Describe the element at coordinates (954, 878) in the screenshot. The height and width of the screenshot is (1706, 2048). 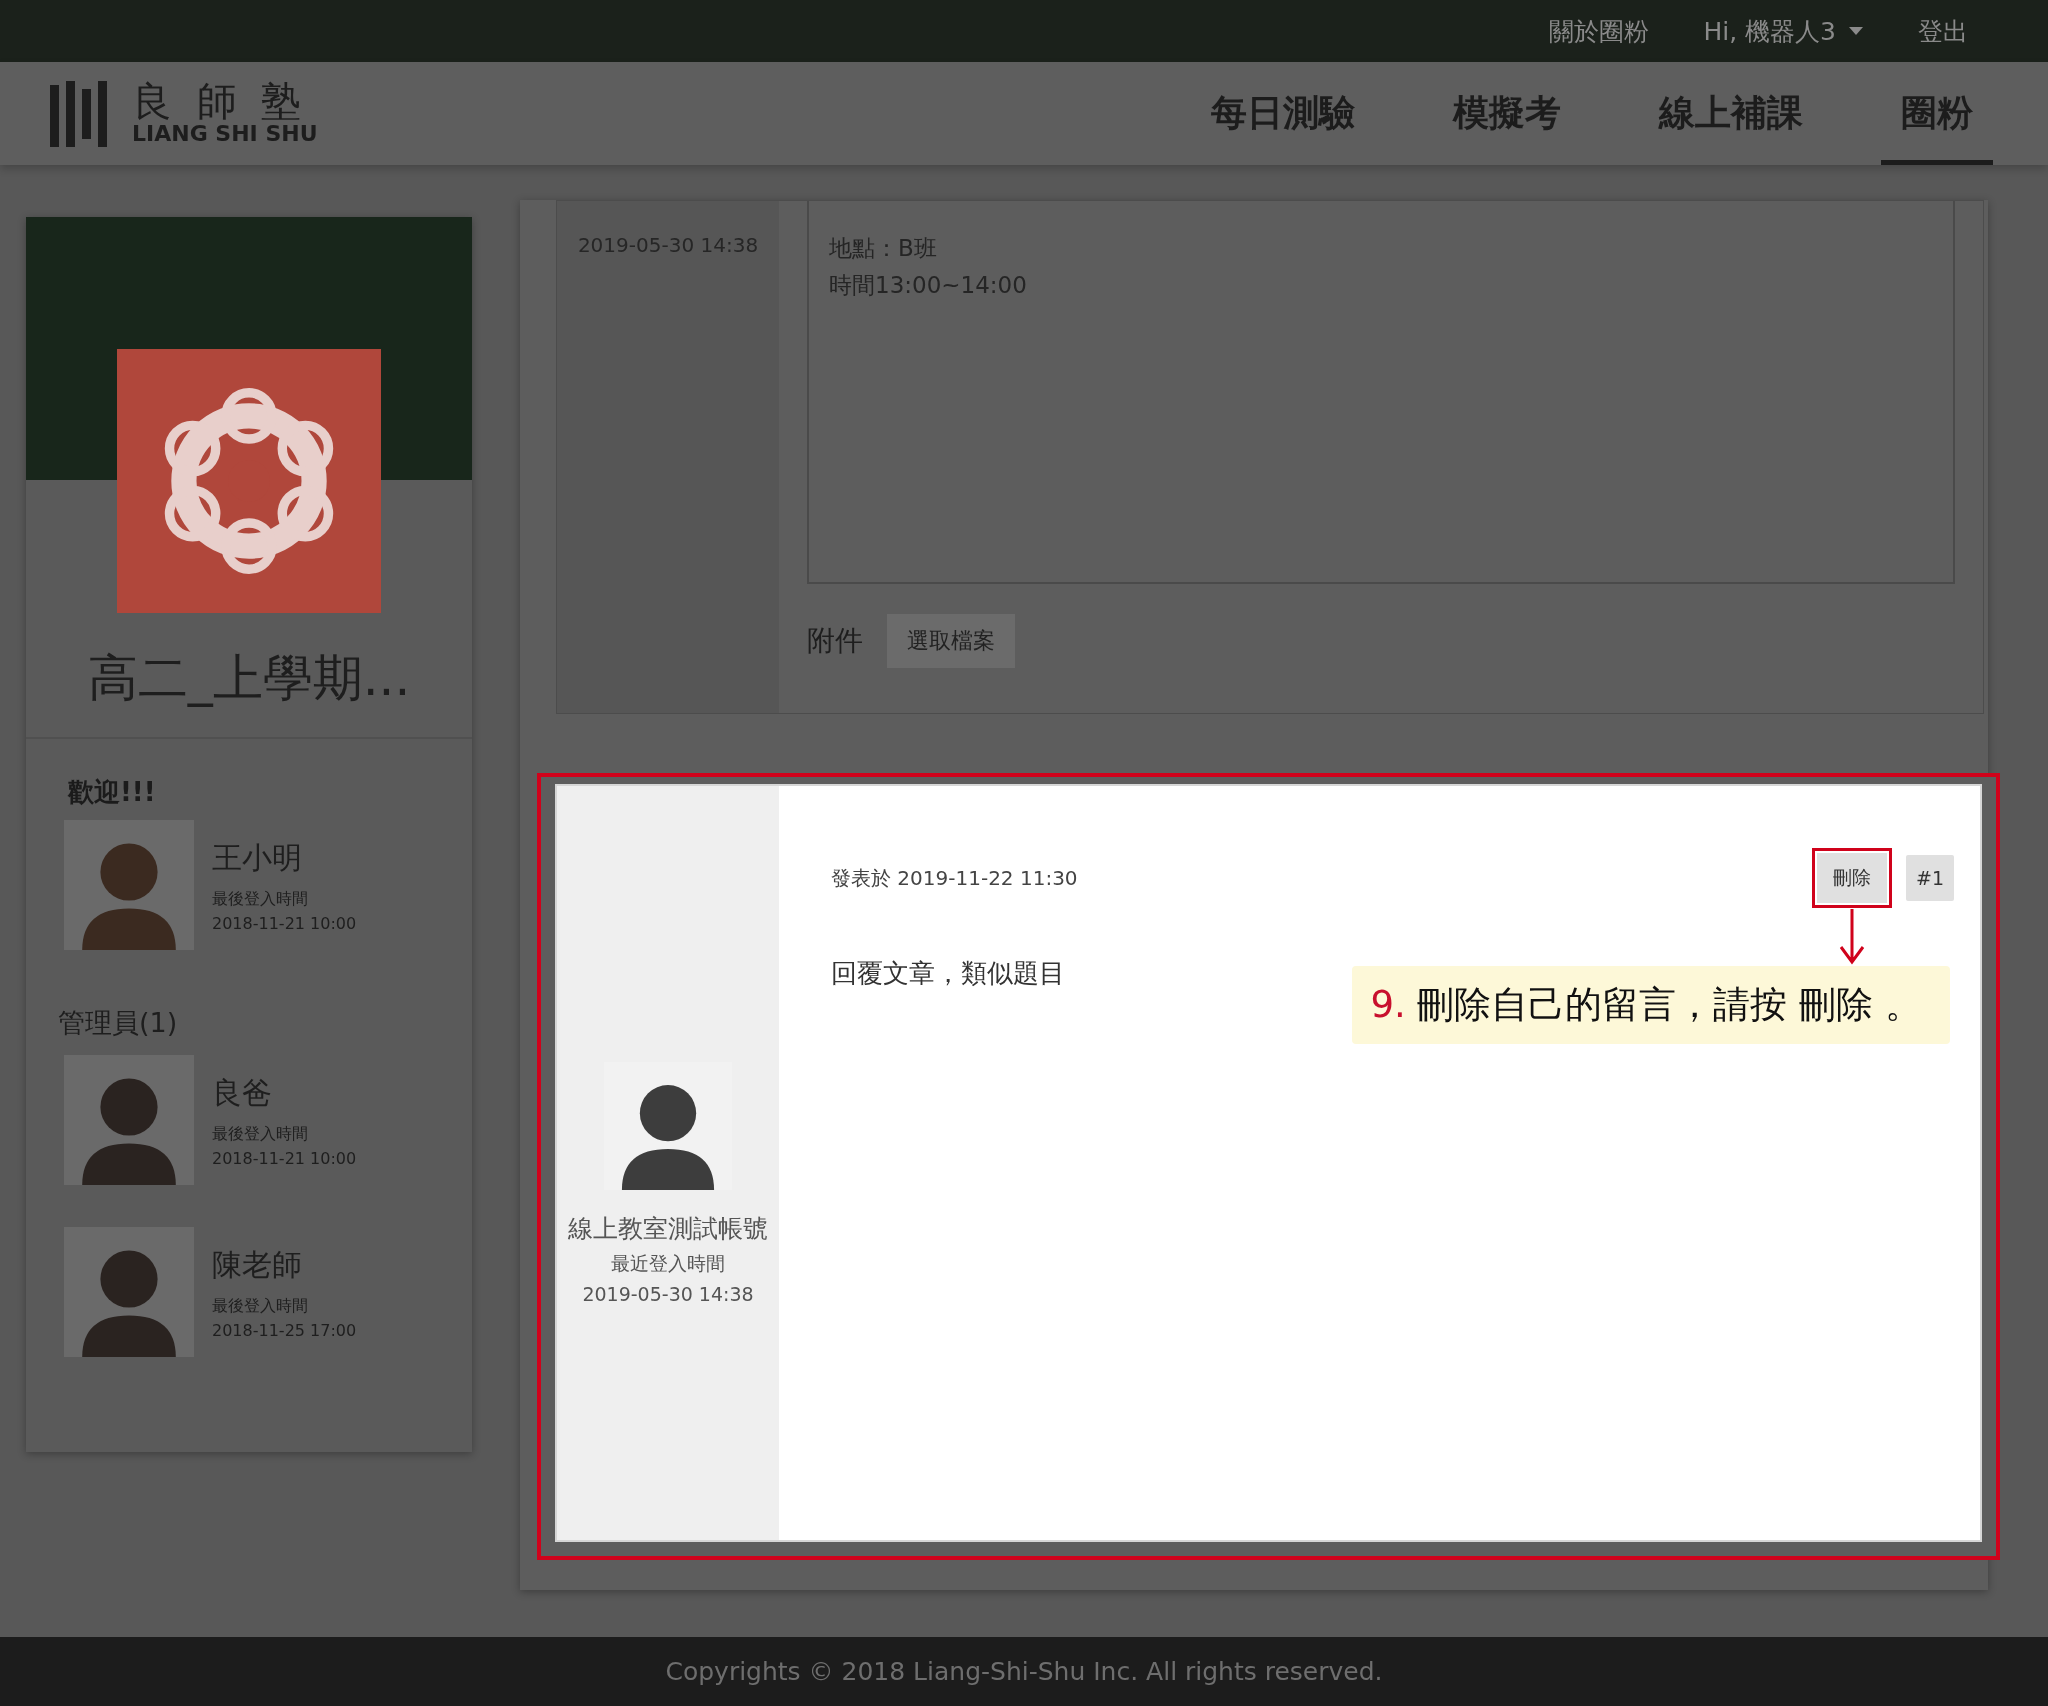
I see `posted-time: 發表於 2019-11-22 11:30` at that location.